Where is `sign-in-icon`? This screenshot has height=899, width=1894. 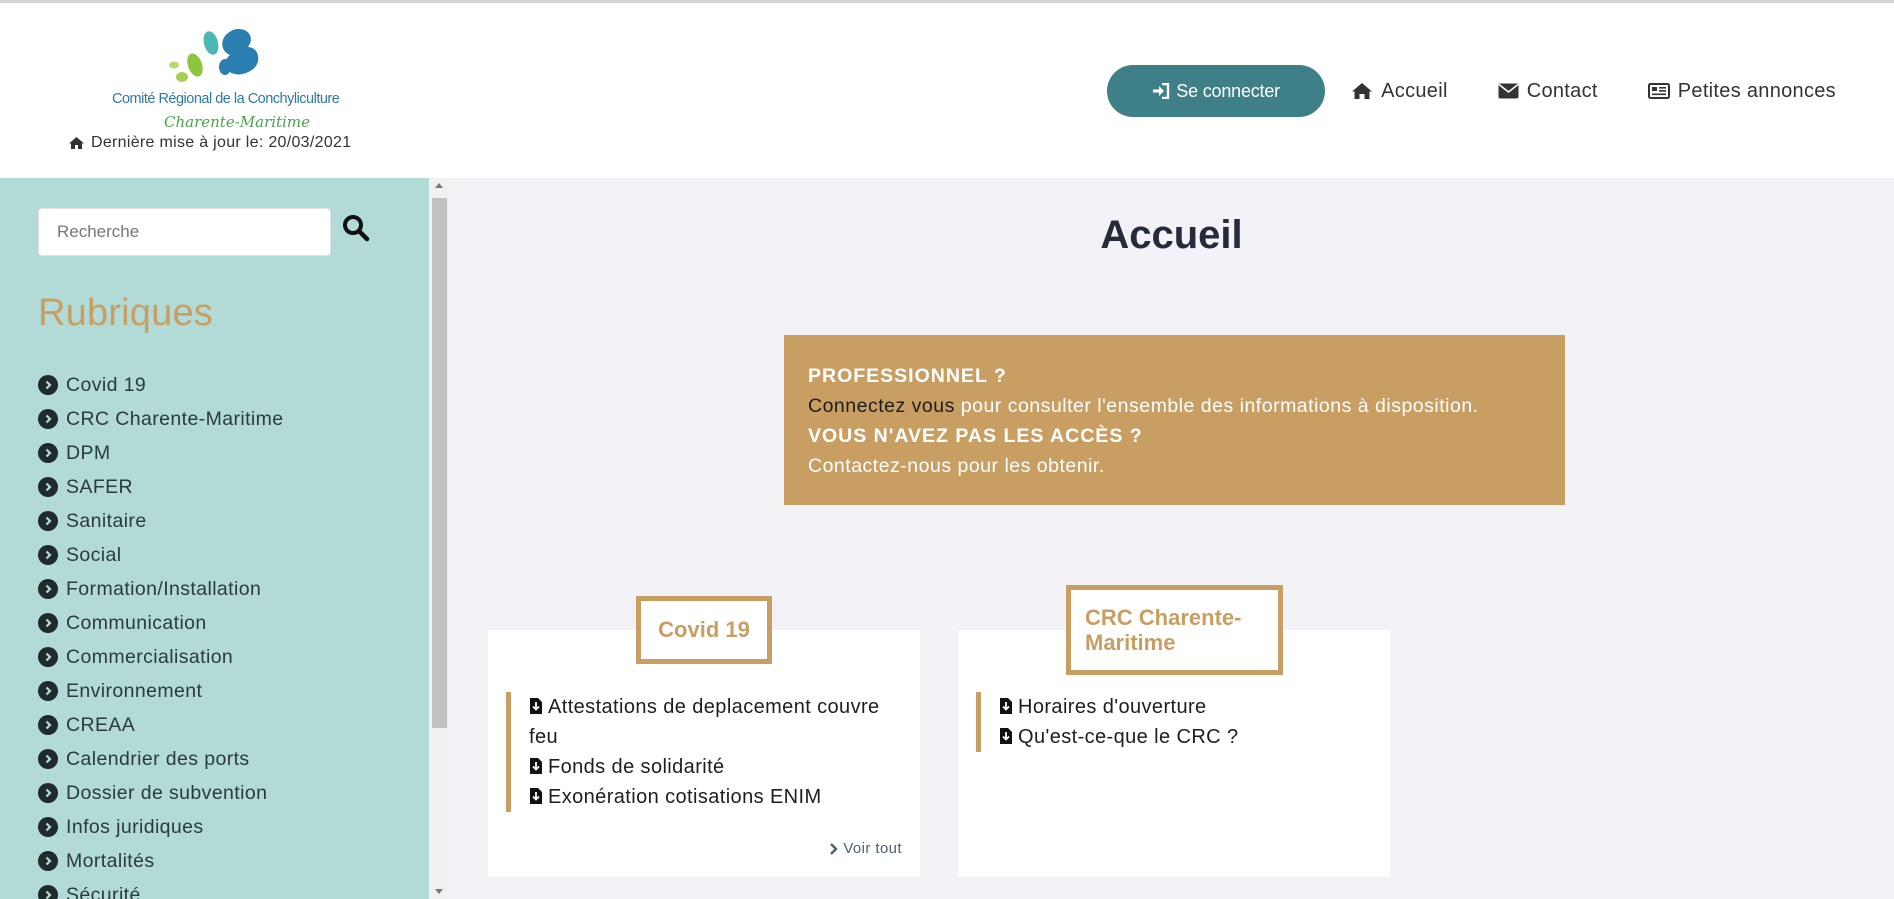
sign-in-icon is located at coordinates (1161, 91).